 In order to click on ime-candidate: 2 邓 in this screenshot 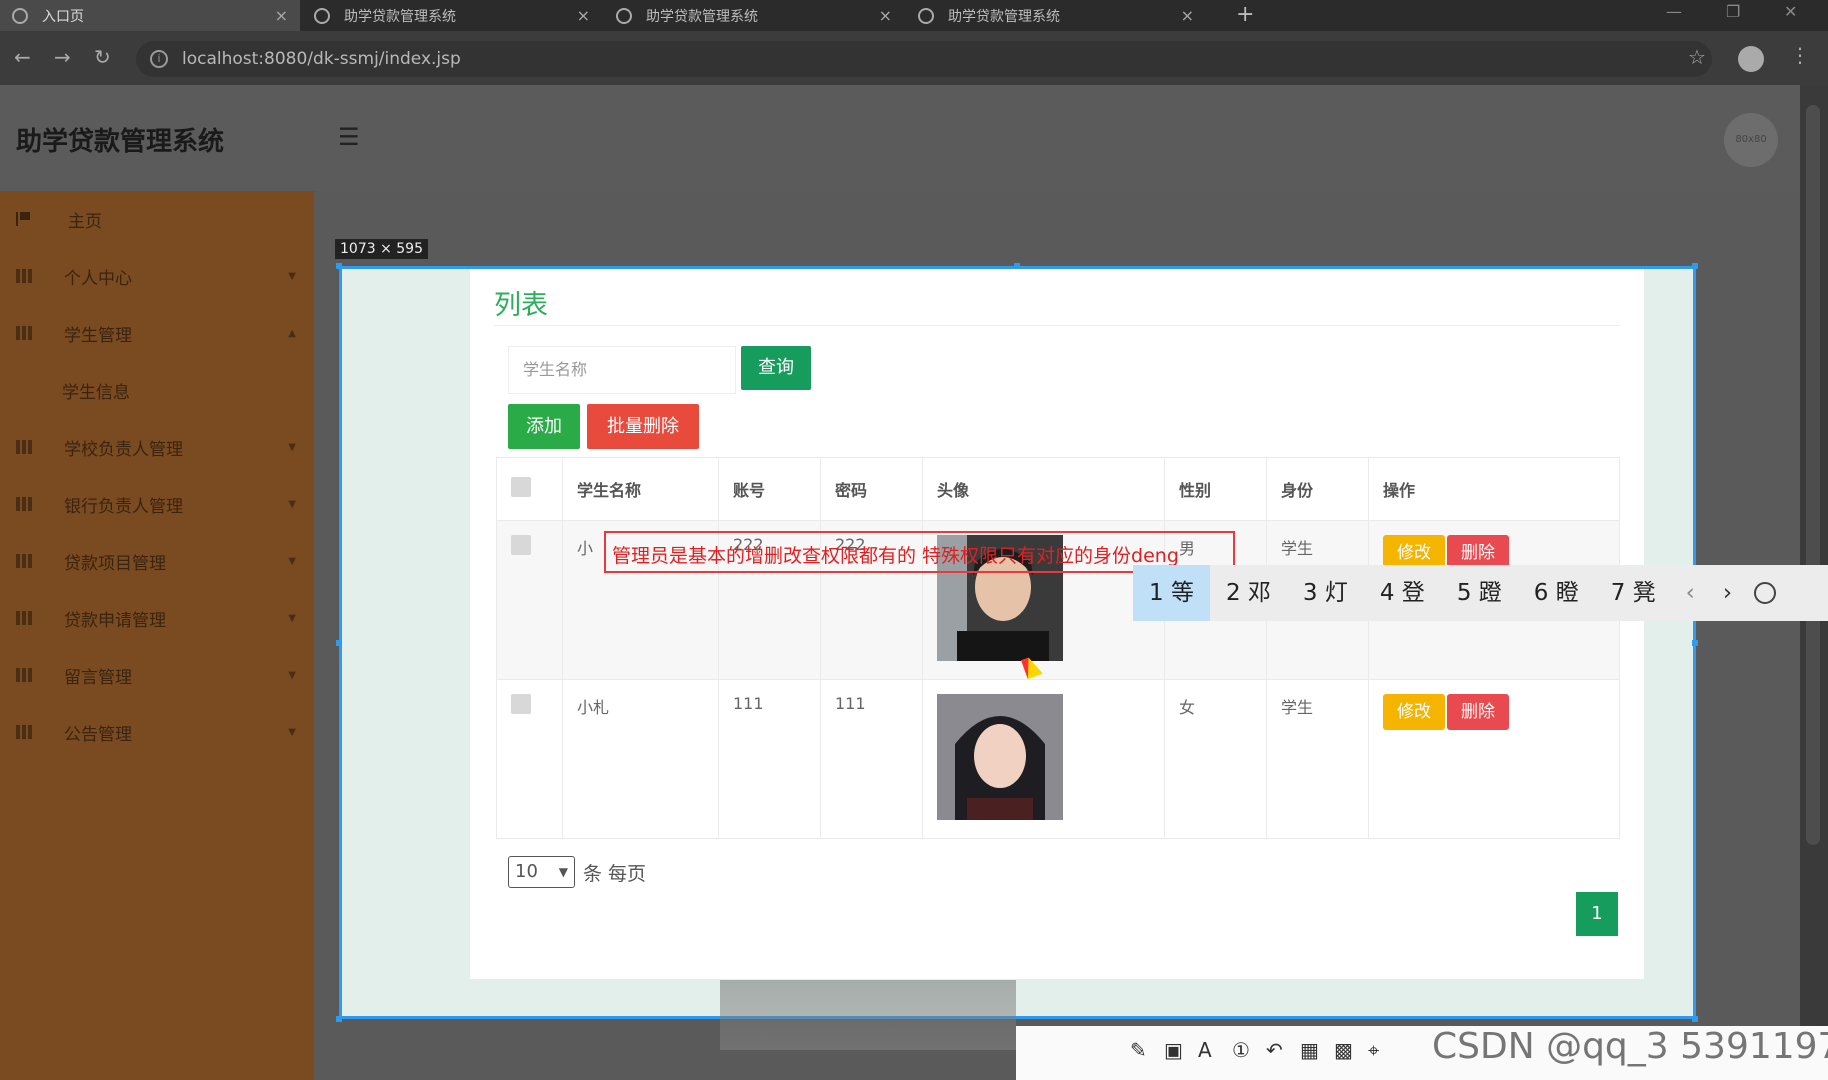, I will do `click(1248, 593)`.